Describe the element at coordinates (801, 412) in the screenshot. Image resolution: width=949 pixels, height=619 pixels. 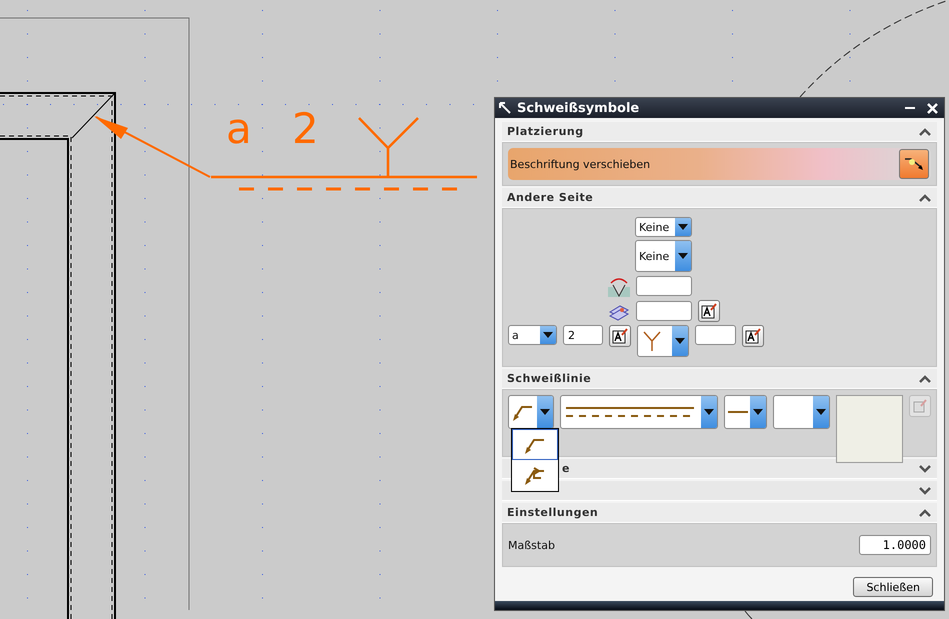
I see `dropdown` at that location.